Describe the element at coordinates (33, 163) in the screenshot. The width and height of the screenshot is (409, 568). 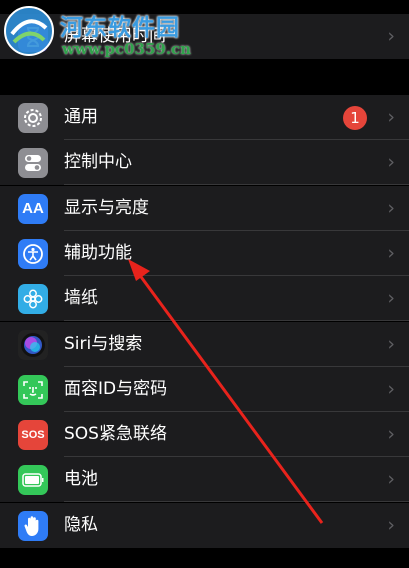
I see `toggles-icon` at that location.